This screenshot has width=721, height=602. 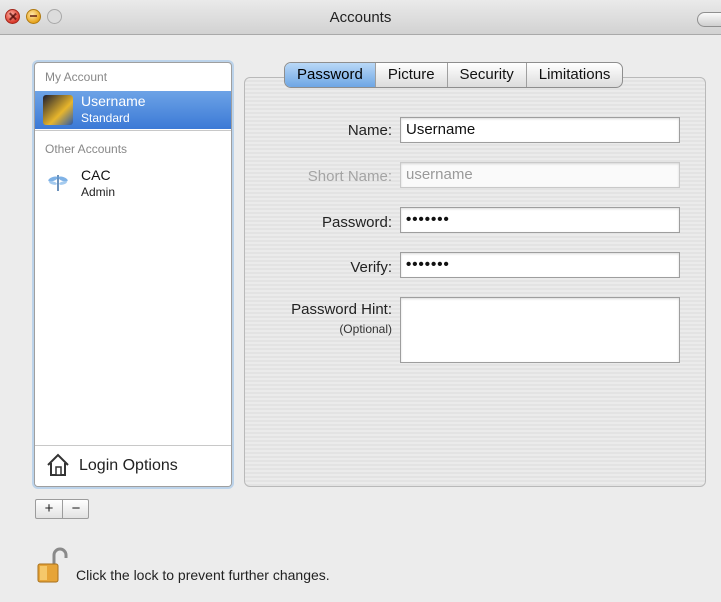 What do you see at coordinates (341, 309) in the screenshot?
I see `password-hint-label: Password Hint:` at bounding box center [341, 309].